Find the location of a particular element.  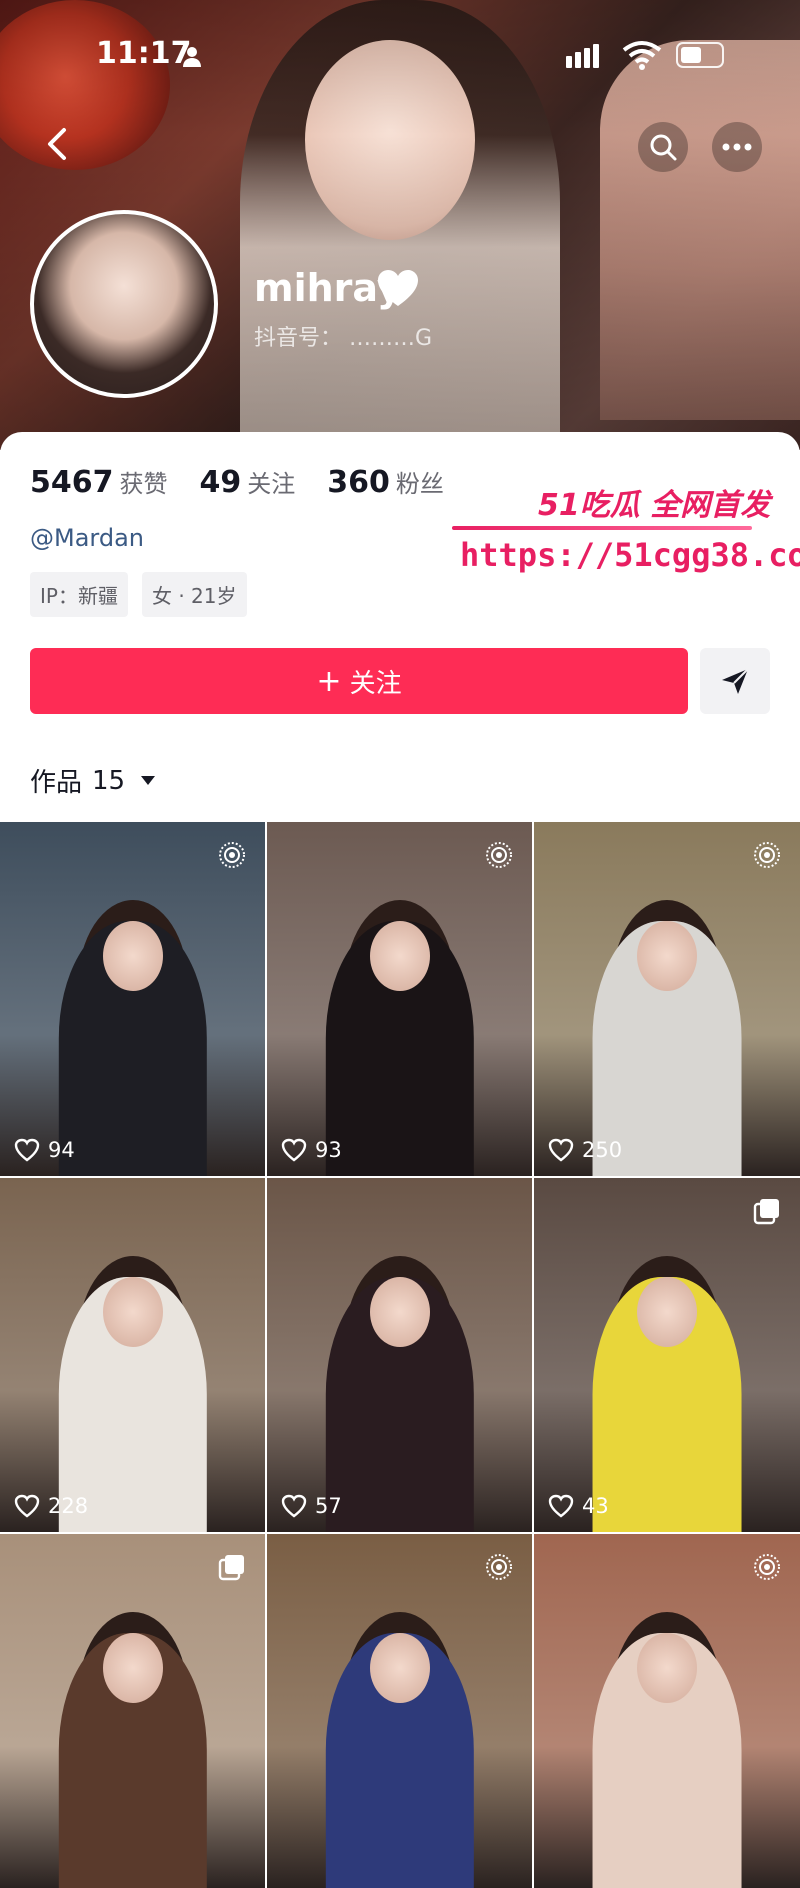

post-tile: 93 is located at coordinates (399, 999).